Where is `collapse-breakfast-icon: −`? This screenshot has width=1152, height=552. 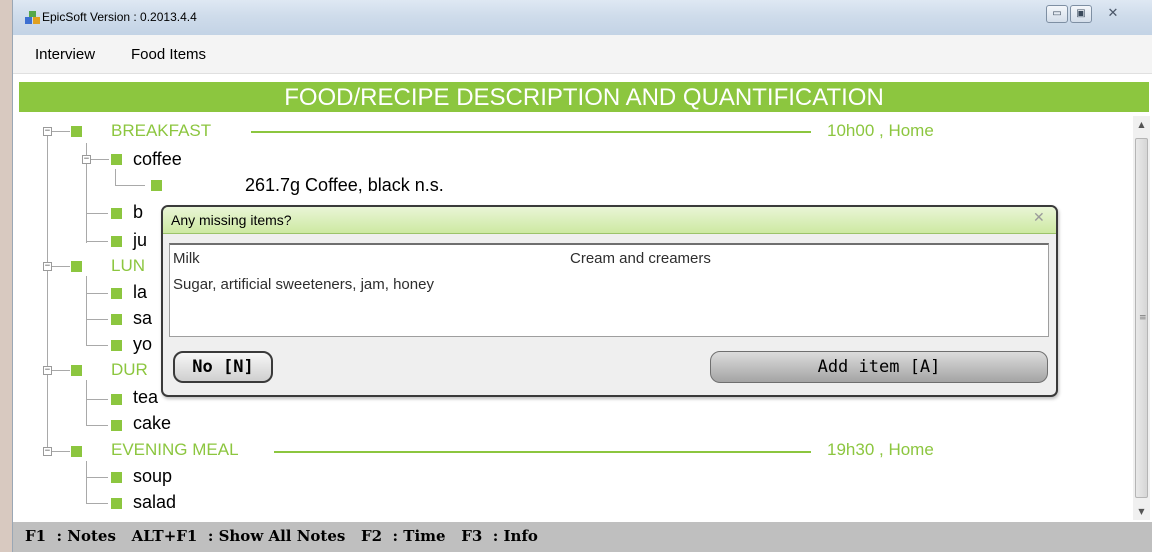 collapse-breakfast-icon: − is located at coordinates (47, 131).